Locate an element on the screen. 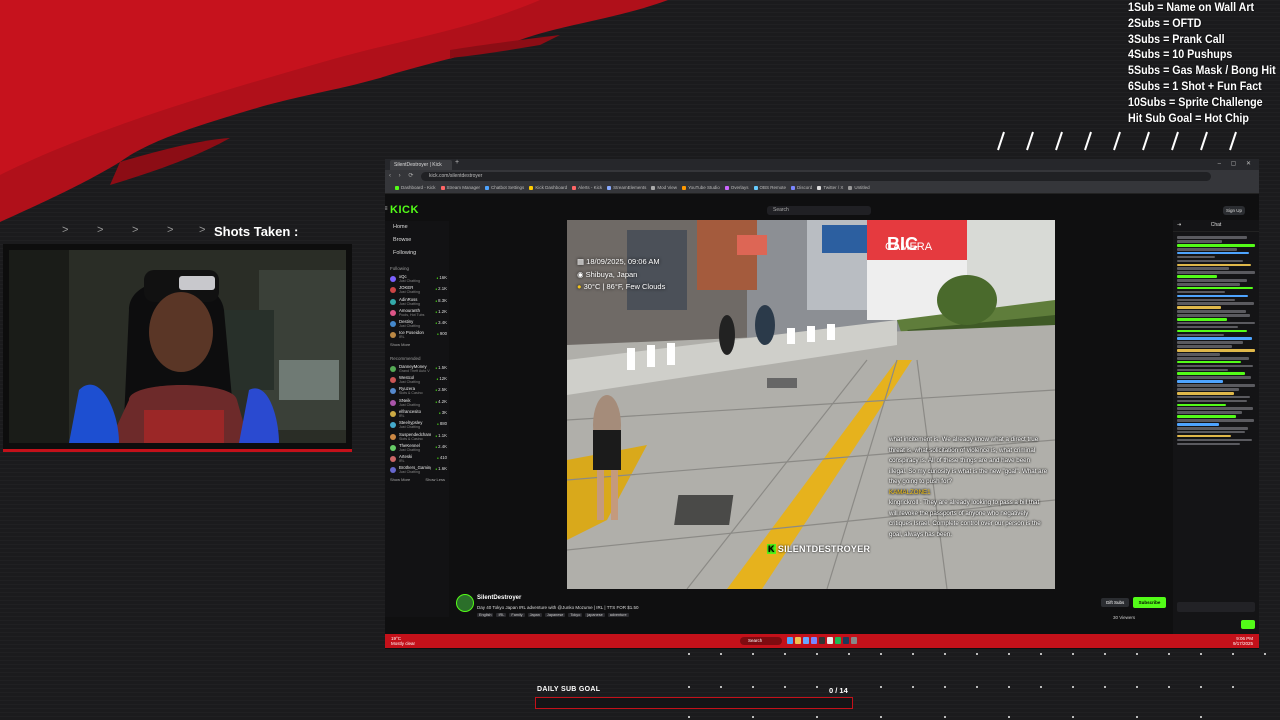  kick-logo: KICK is located at coordinates (404, 210).